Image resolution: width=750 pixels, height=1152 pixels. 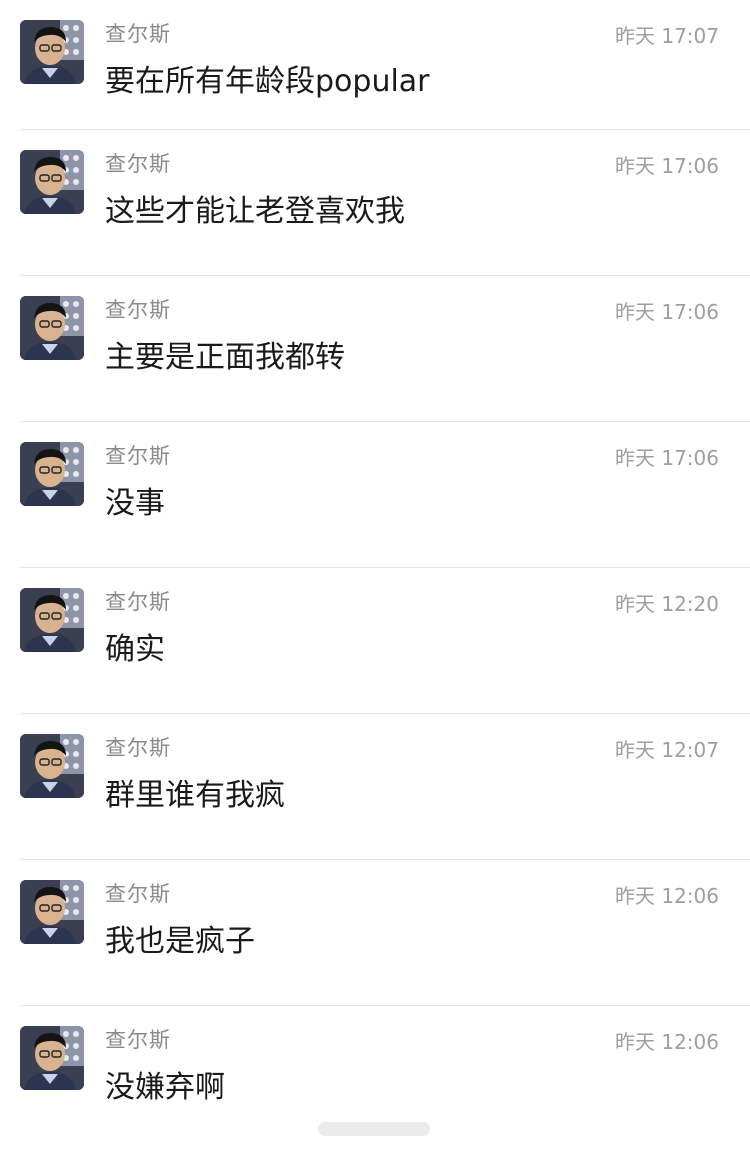 What do you see at coordinates (180, 941) in the screenshot?
I see `message-text: 我也是疯子` at bounding box center [180, 941].